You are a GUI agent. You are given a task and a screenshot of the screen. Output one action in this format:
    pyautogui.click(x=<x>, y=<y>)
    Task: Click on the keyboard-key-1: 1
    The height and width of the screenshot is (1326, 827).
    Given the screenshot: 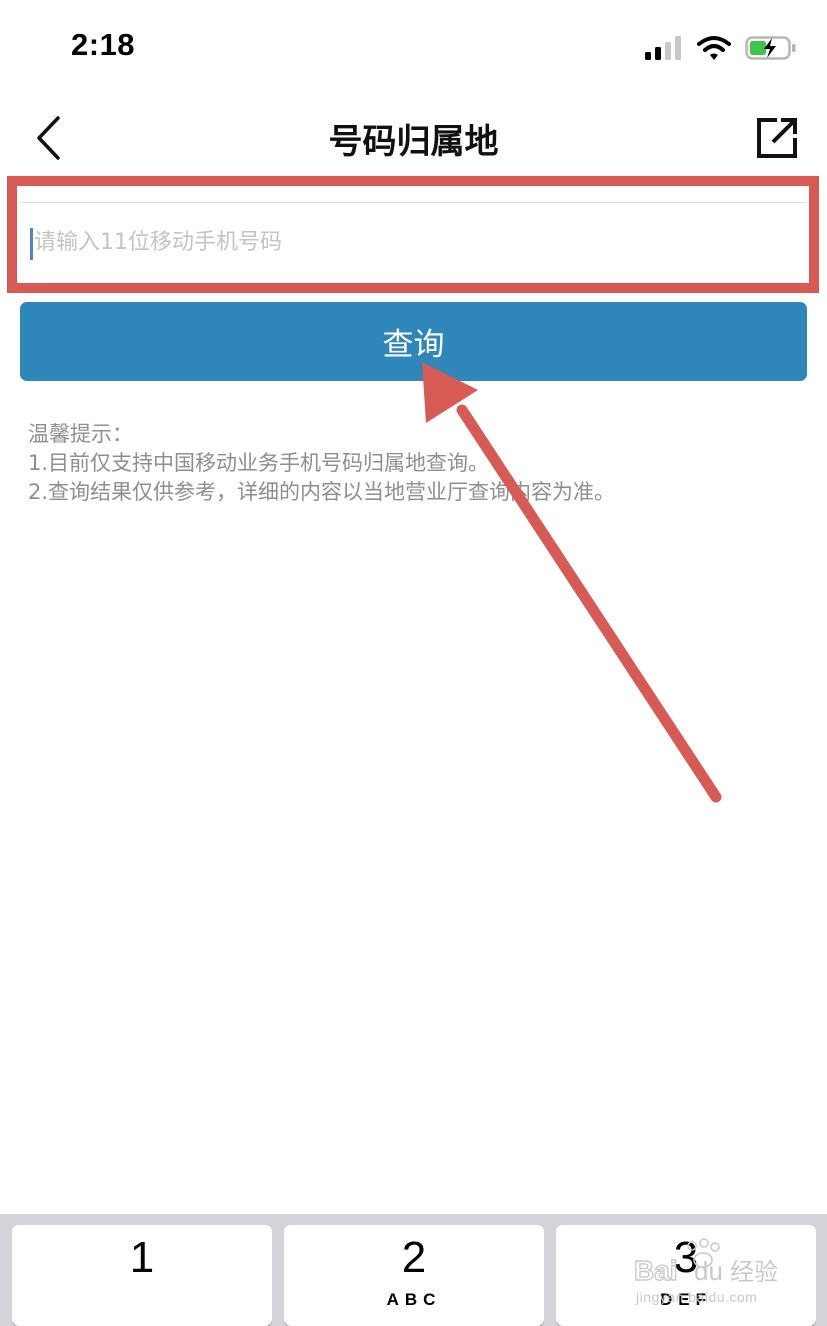 What is the action you would take?
    pyautogui.click(x=142, y=1275)
    